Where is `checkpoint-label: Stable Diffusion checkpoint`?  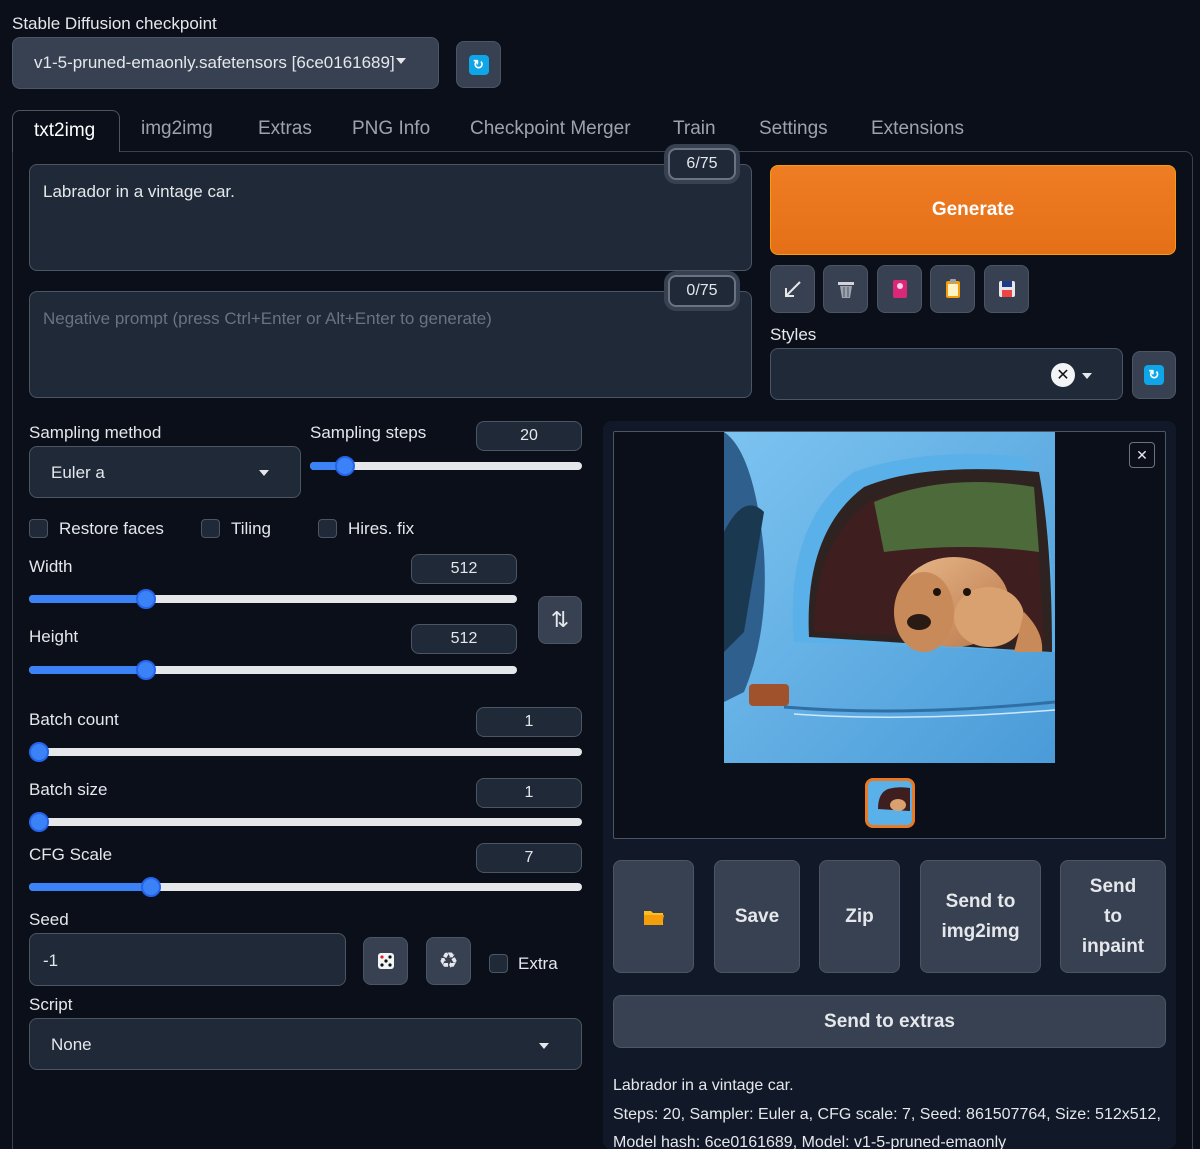 checkpoint-label: Stable Diffusion checkpoint is located at coordinates (114, 23).